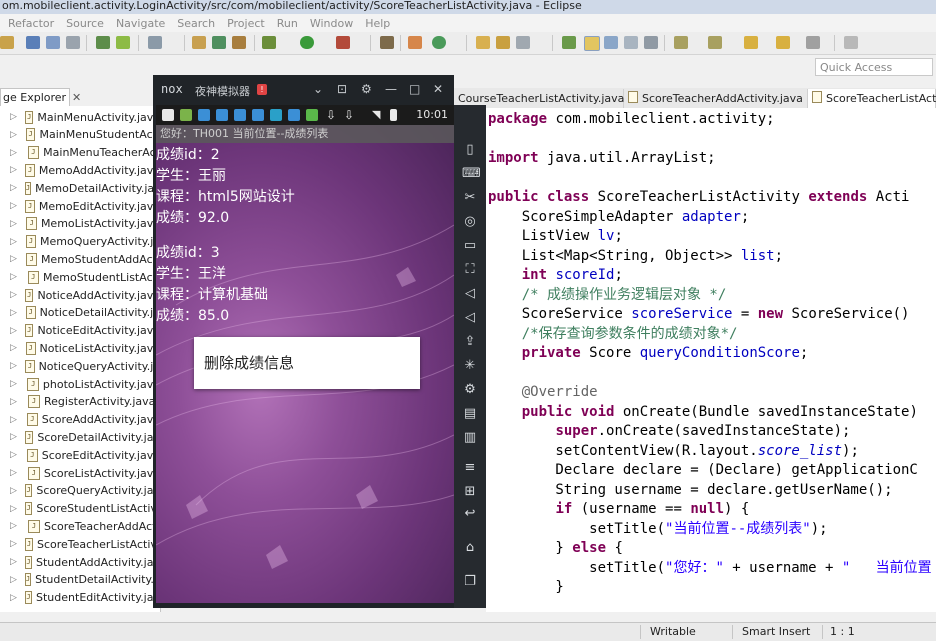 Image resolution: width=936 pixels, height=641 pixels. What do you see at coordinates (503, 42) in the screenshot?
I see `folder-icon` at bounding box center [503, 42].